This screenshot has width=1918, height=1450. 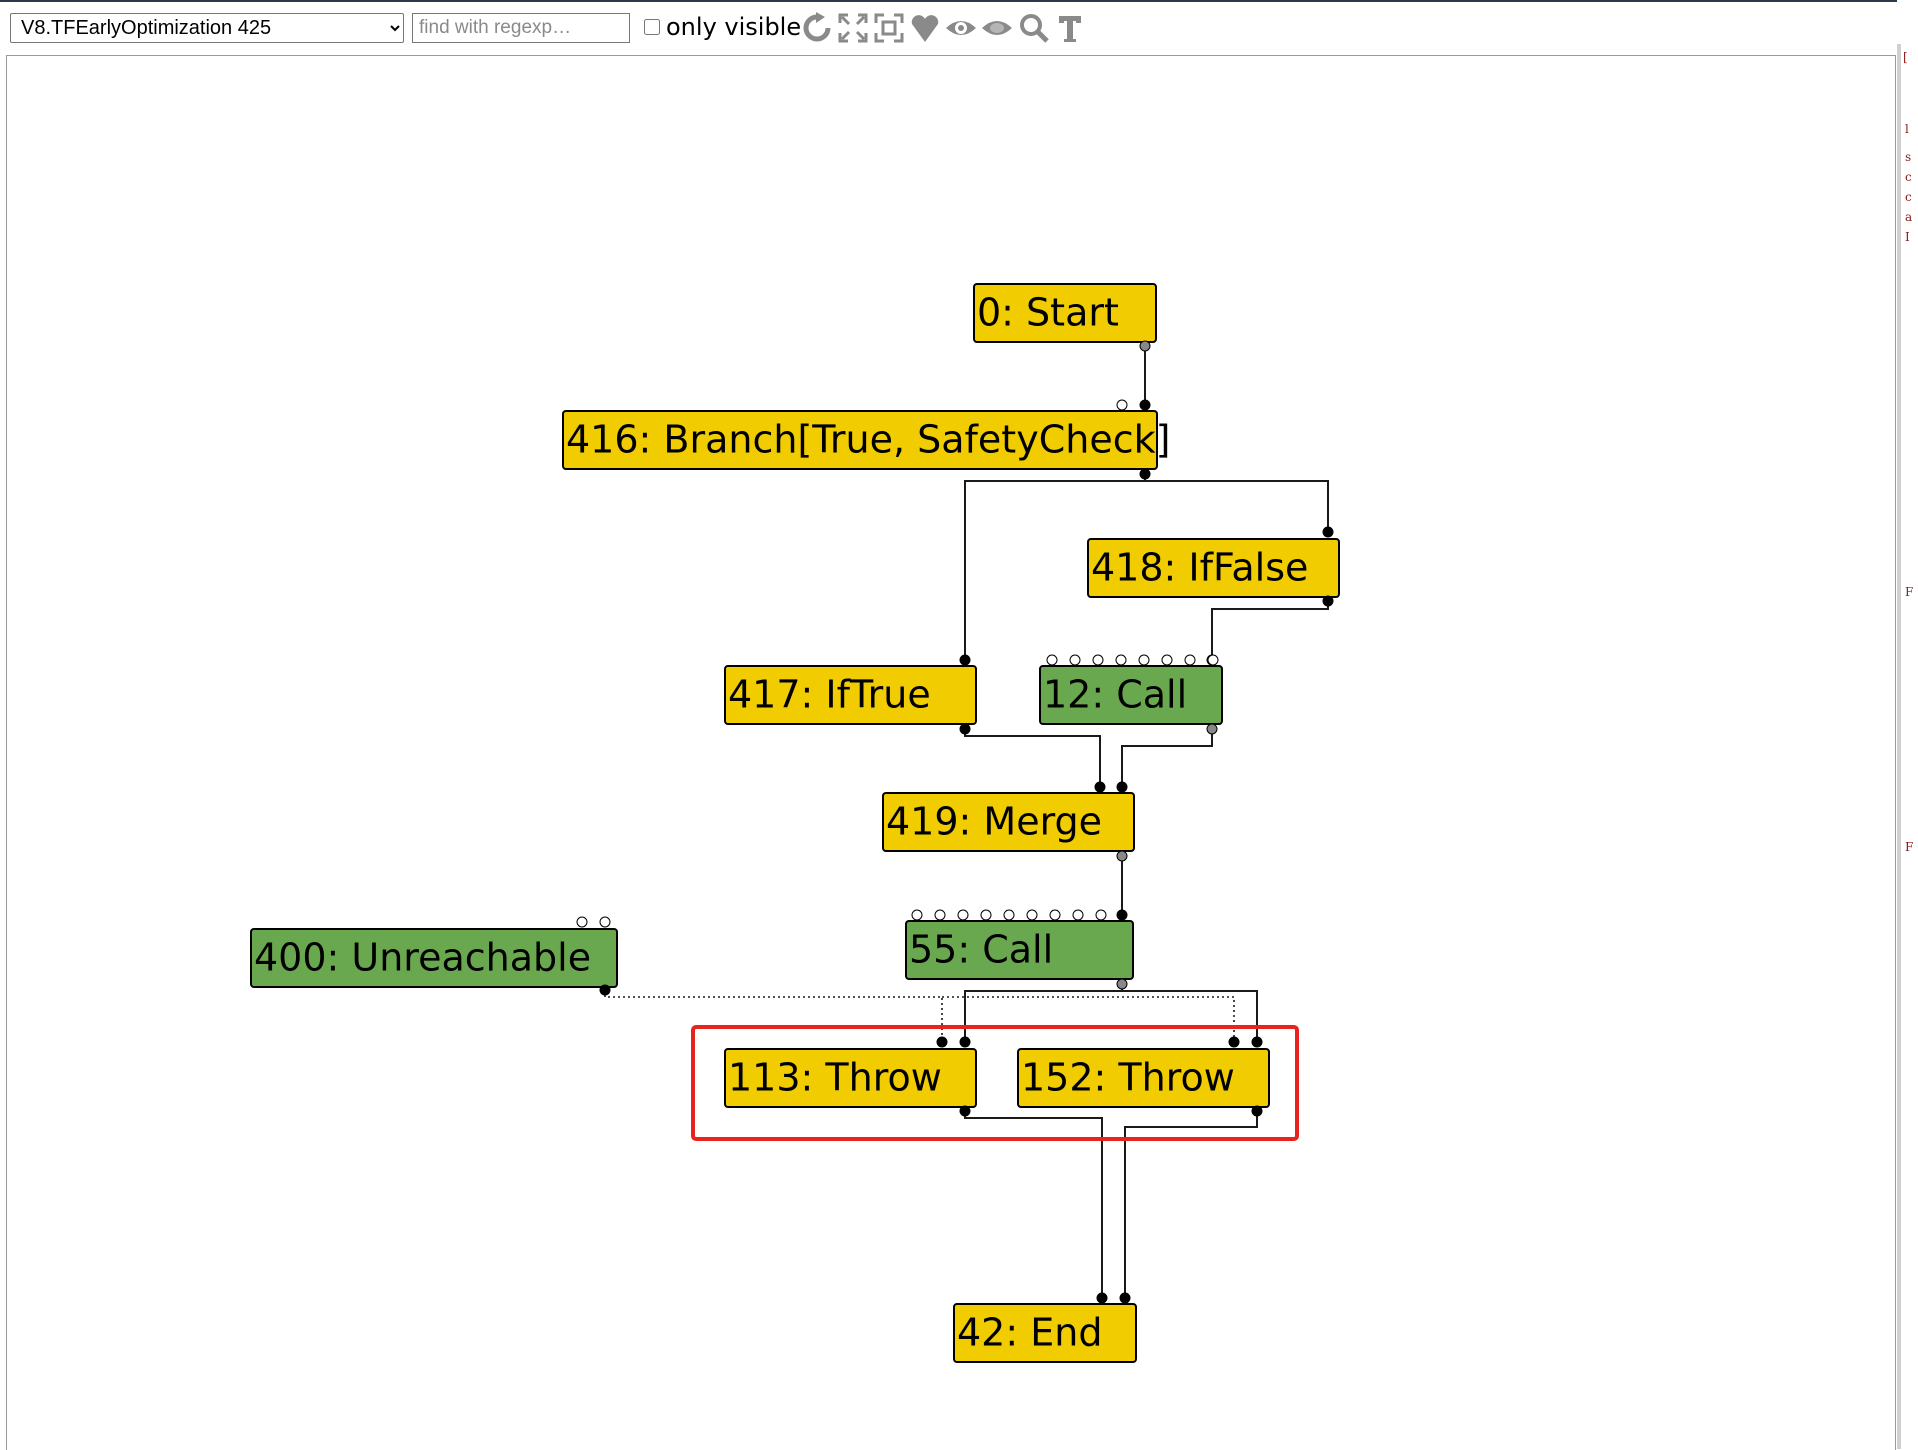 I want to click on node-label: 55: Call, so click(x=981, y=950).